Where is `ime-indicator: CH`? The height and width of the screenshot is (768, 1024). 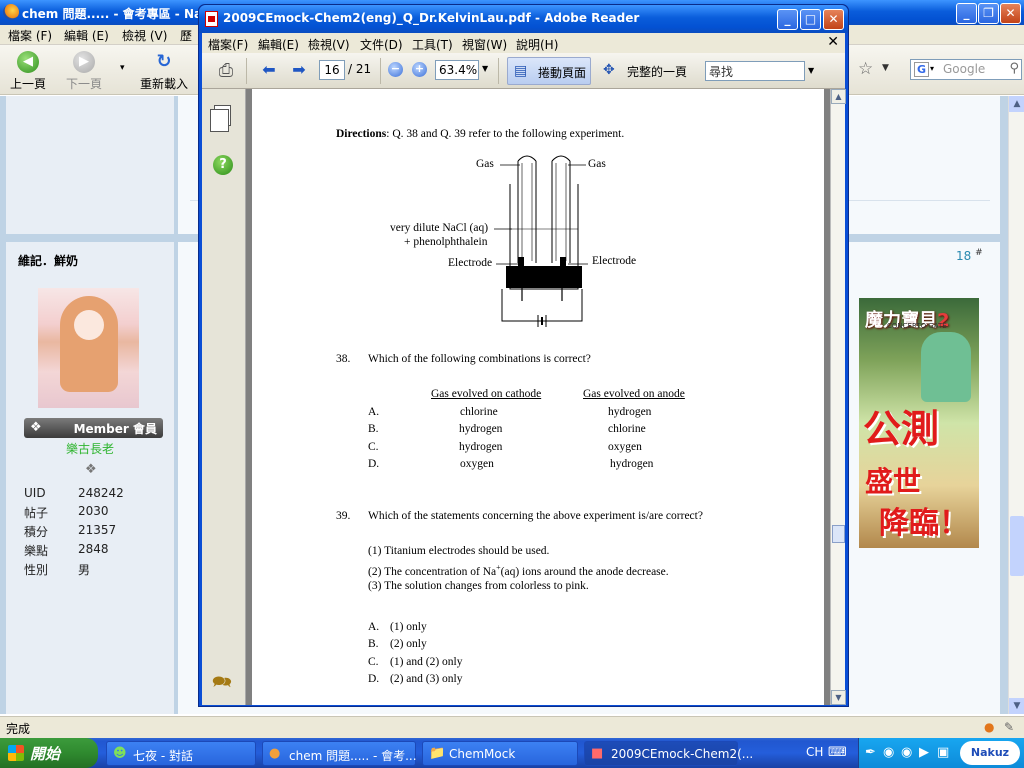 ime-indicator: CH is located at coordinates (814, 752).